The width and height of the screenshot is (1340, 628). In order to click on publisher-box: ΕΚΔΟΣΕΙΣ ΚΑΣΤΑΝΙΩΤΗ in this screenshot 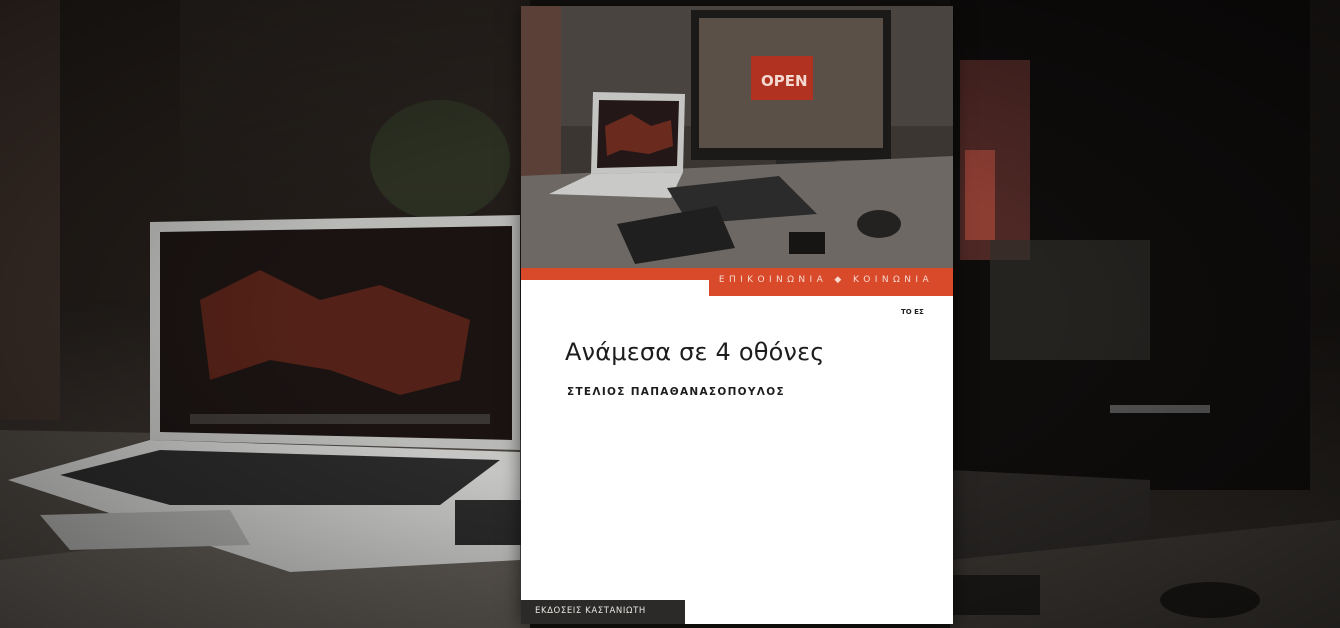, I will do `click(603, 612)`.